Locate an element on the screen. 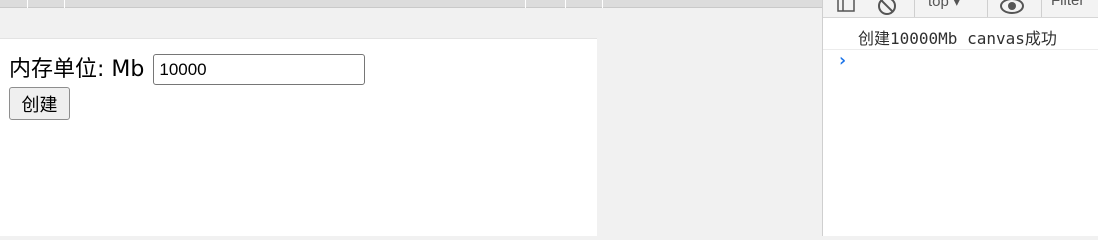 This screenshot has width=1098, height=240. live-expression-eye-icon is located at coordinates (1012, 8).